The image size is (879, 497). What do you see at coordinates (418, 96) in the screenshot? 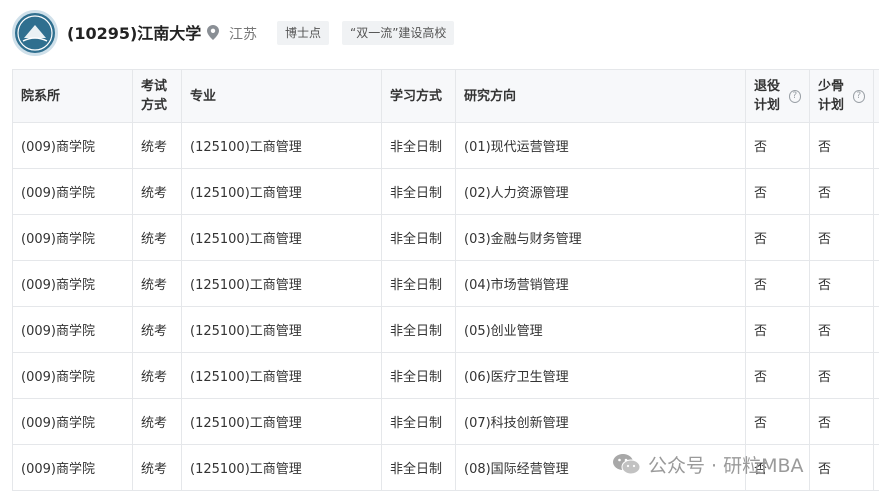
I see `column-header: 学习方式` at bounding box center [418, 96].